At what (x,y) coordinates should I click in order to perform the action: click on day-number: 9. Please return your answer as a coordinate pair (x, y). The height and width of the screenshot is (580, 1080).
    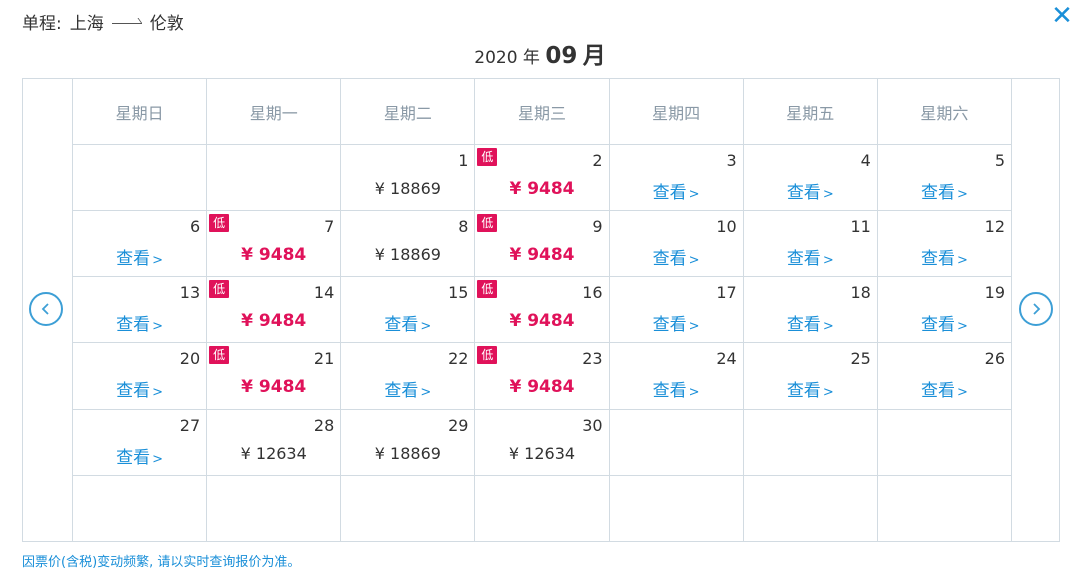
    Looking at the image, I should click on (597, 227).